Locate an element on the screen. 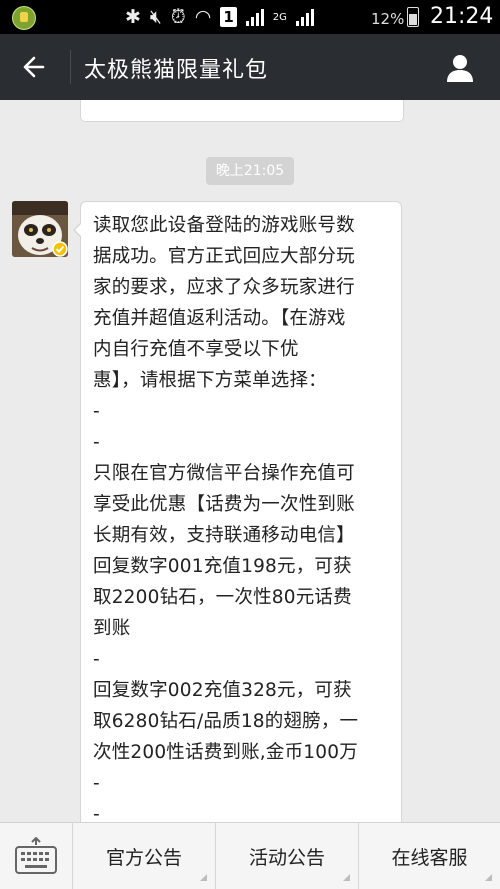  message-text-line: 取6280钻石/品质18的翅膀，一 is located at coordinates (226, 721).